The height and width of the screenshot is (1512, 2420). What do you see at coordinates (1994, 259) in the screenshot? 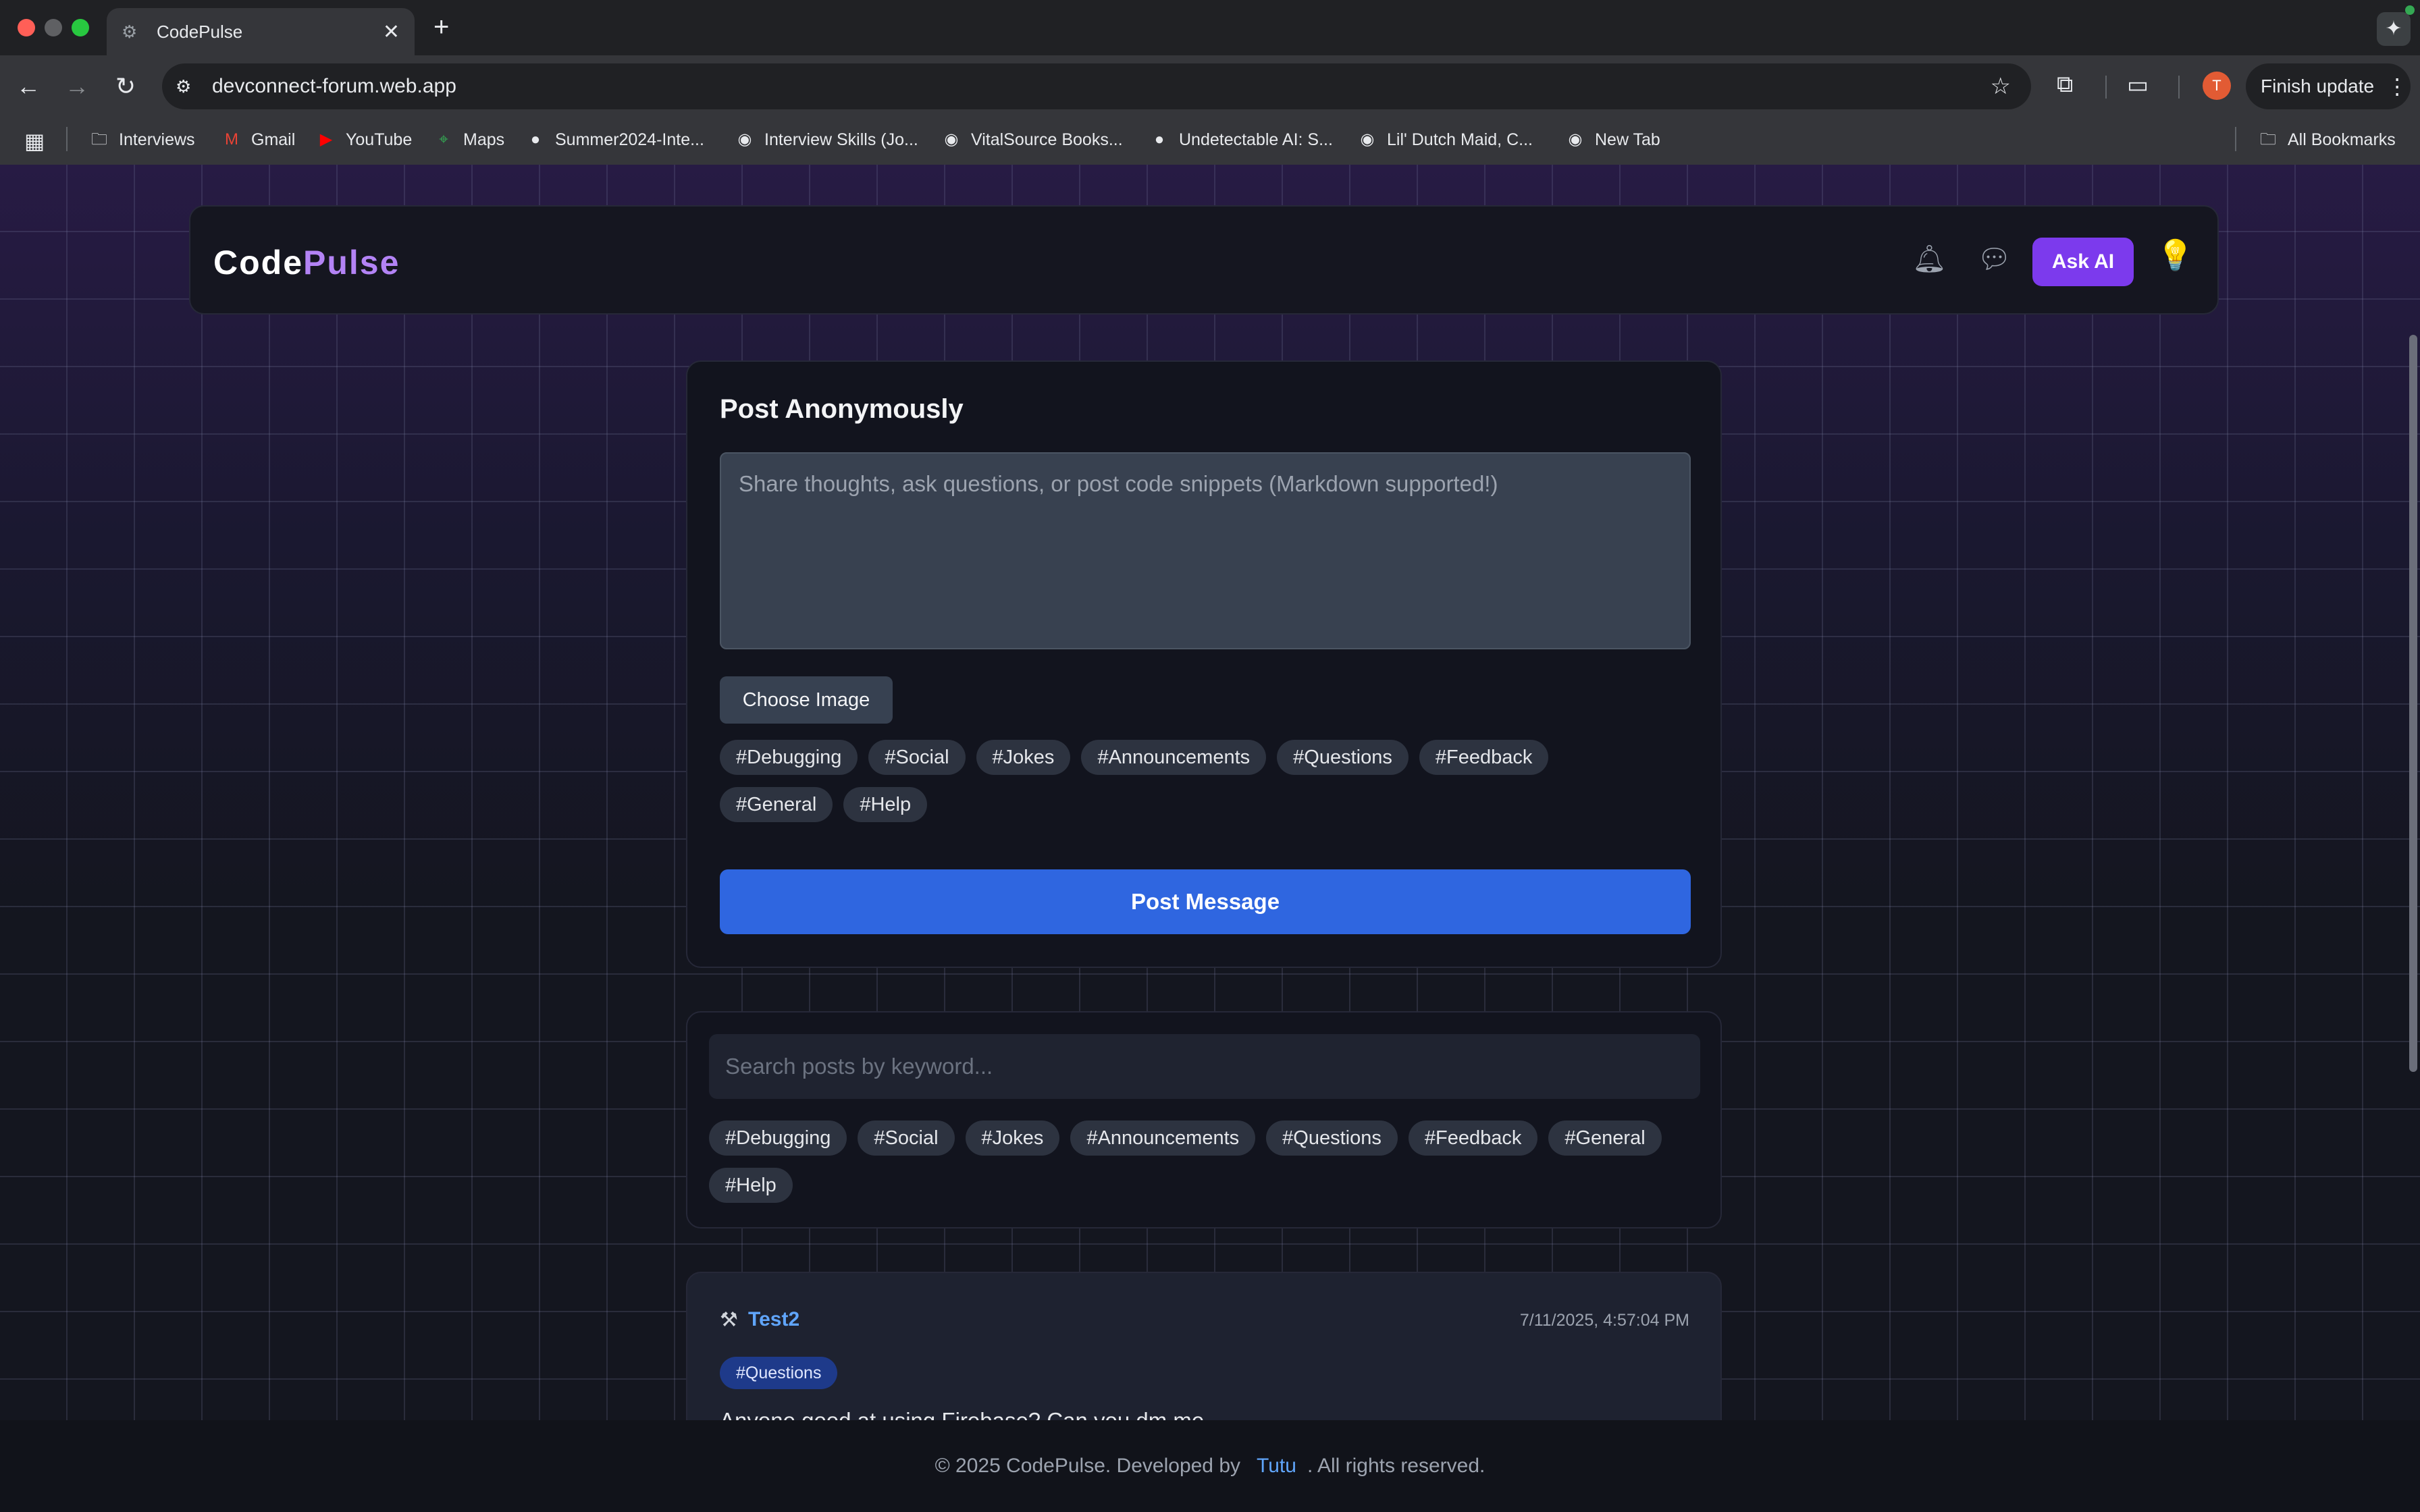
I see `chat-bubble-icon: 💬︎` at bounding box center [1994, 259].